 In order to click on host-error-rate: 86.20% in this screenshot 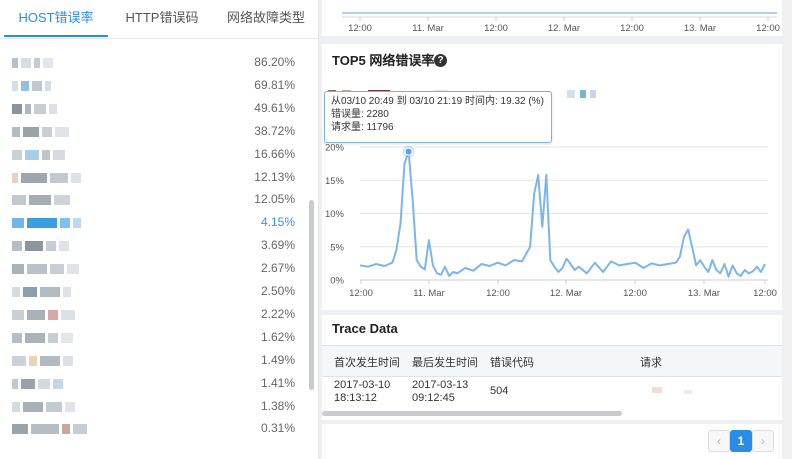, I will do `click(274, 62)`.